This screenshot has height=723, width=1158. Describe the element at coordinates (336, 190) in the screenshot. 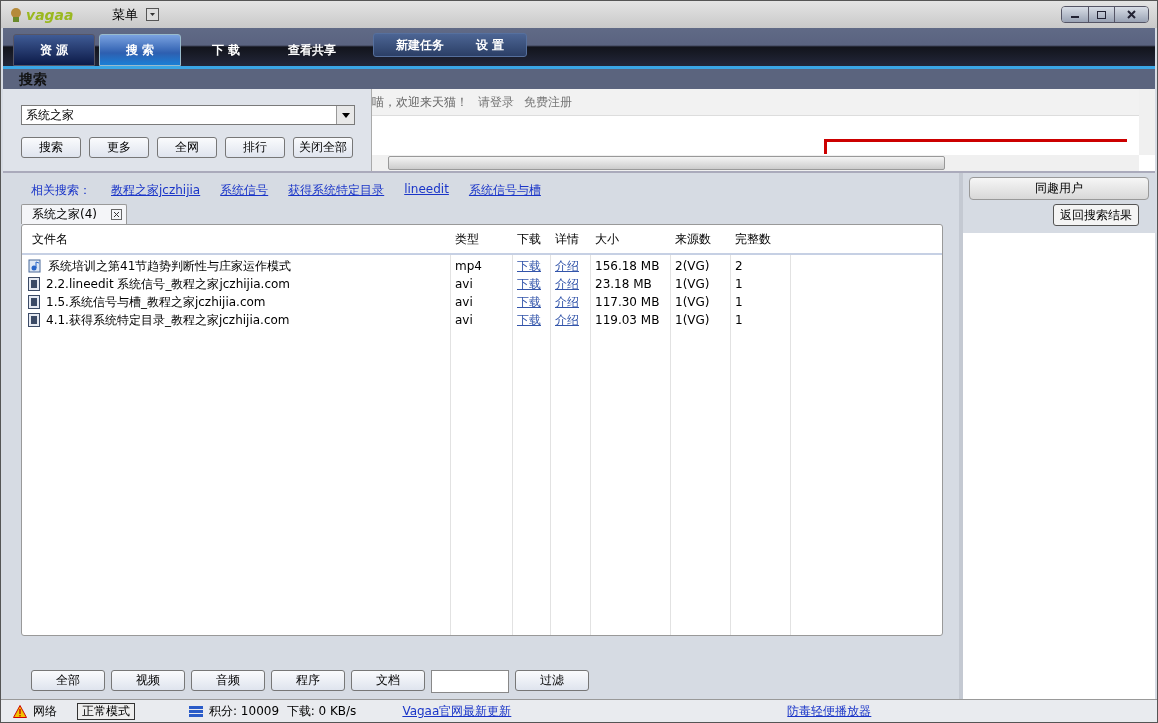

I see `related-link: 获得系统特定目录` at that location.